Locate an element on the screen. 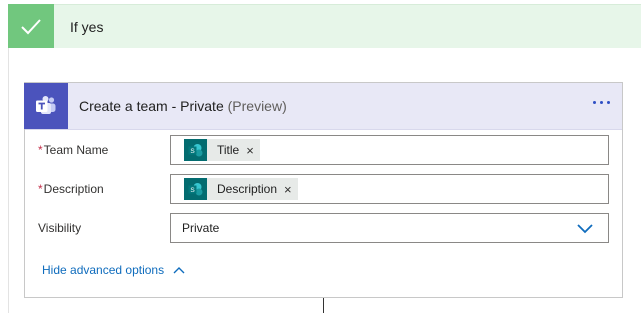 This screenshot has width=641, height=313. description-token: S Description × is located at coordinates (241, 189).